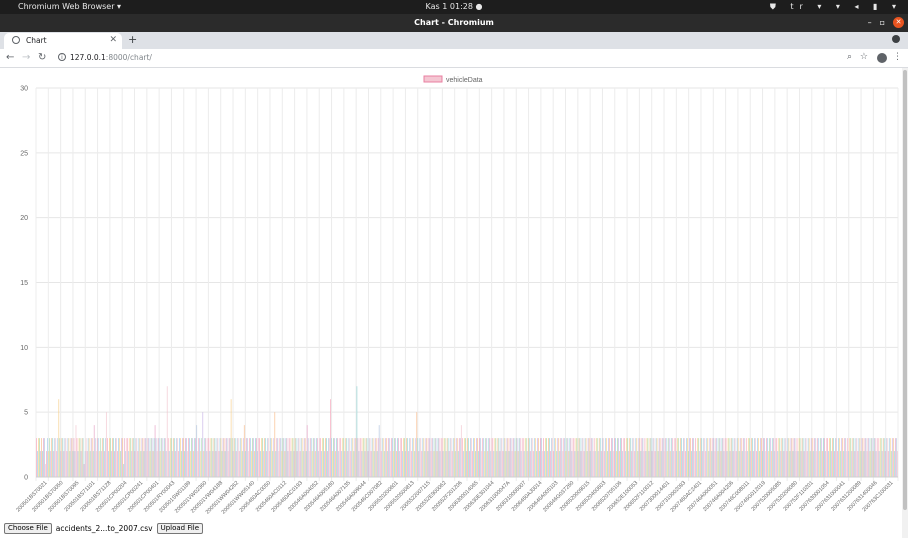  Describe the element at coordinates (864, 57) in the screenshot. I see `bookmark-star-icon: ☆` at that location.